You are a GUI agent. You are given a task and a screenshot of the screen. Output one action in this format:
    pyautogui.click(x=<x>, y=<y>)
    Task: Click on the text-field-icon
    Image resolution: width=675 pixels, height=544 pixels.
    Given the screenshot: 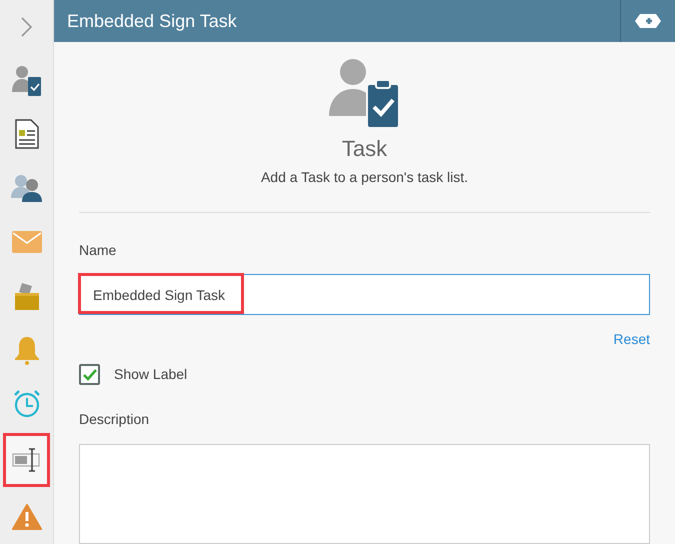 What is the action you would take?
    pyautogui.click(x=27, y=460)
    